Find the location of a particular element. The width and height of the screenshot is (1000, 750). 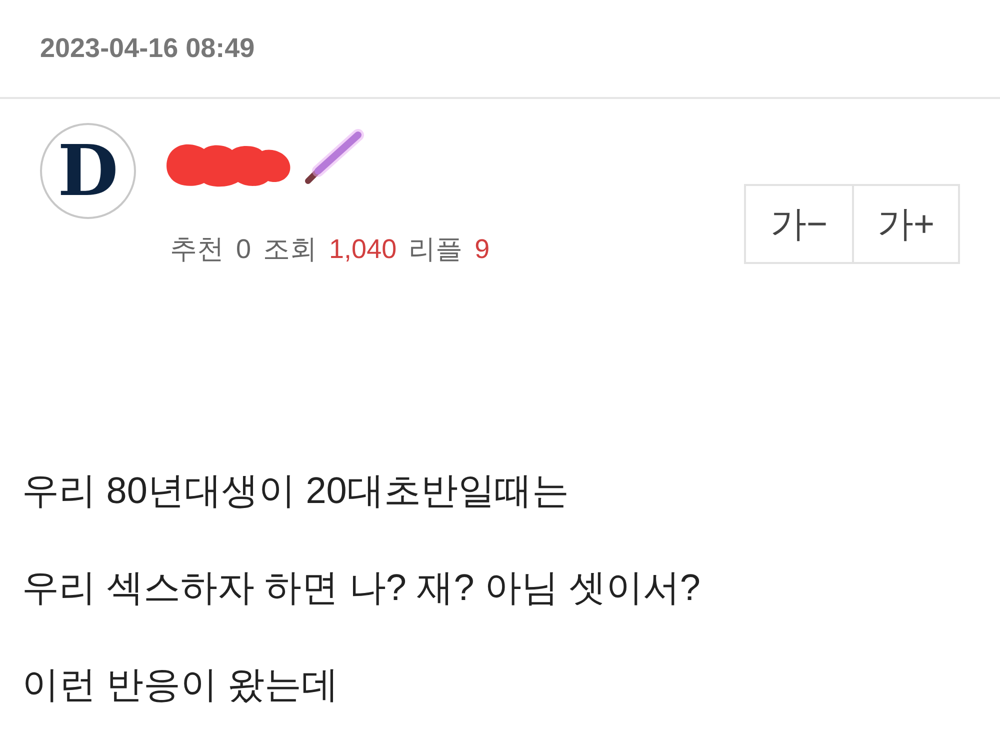

stat-value: 9 is located at coordinates (482, 249).